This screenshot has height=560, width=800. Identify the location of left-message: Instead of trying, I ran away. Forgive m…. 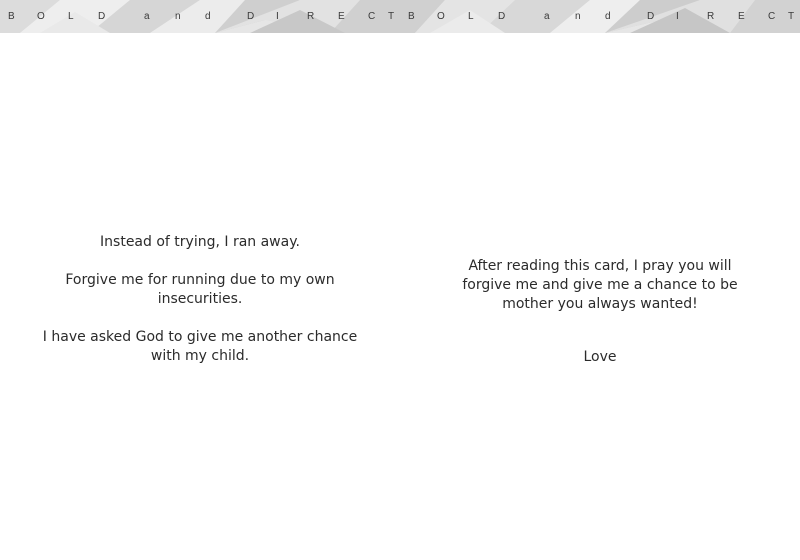
(200, 299).